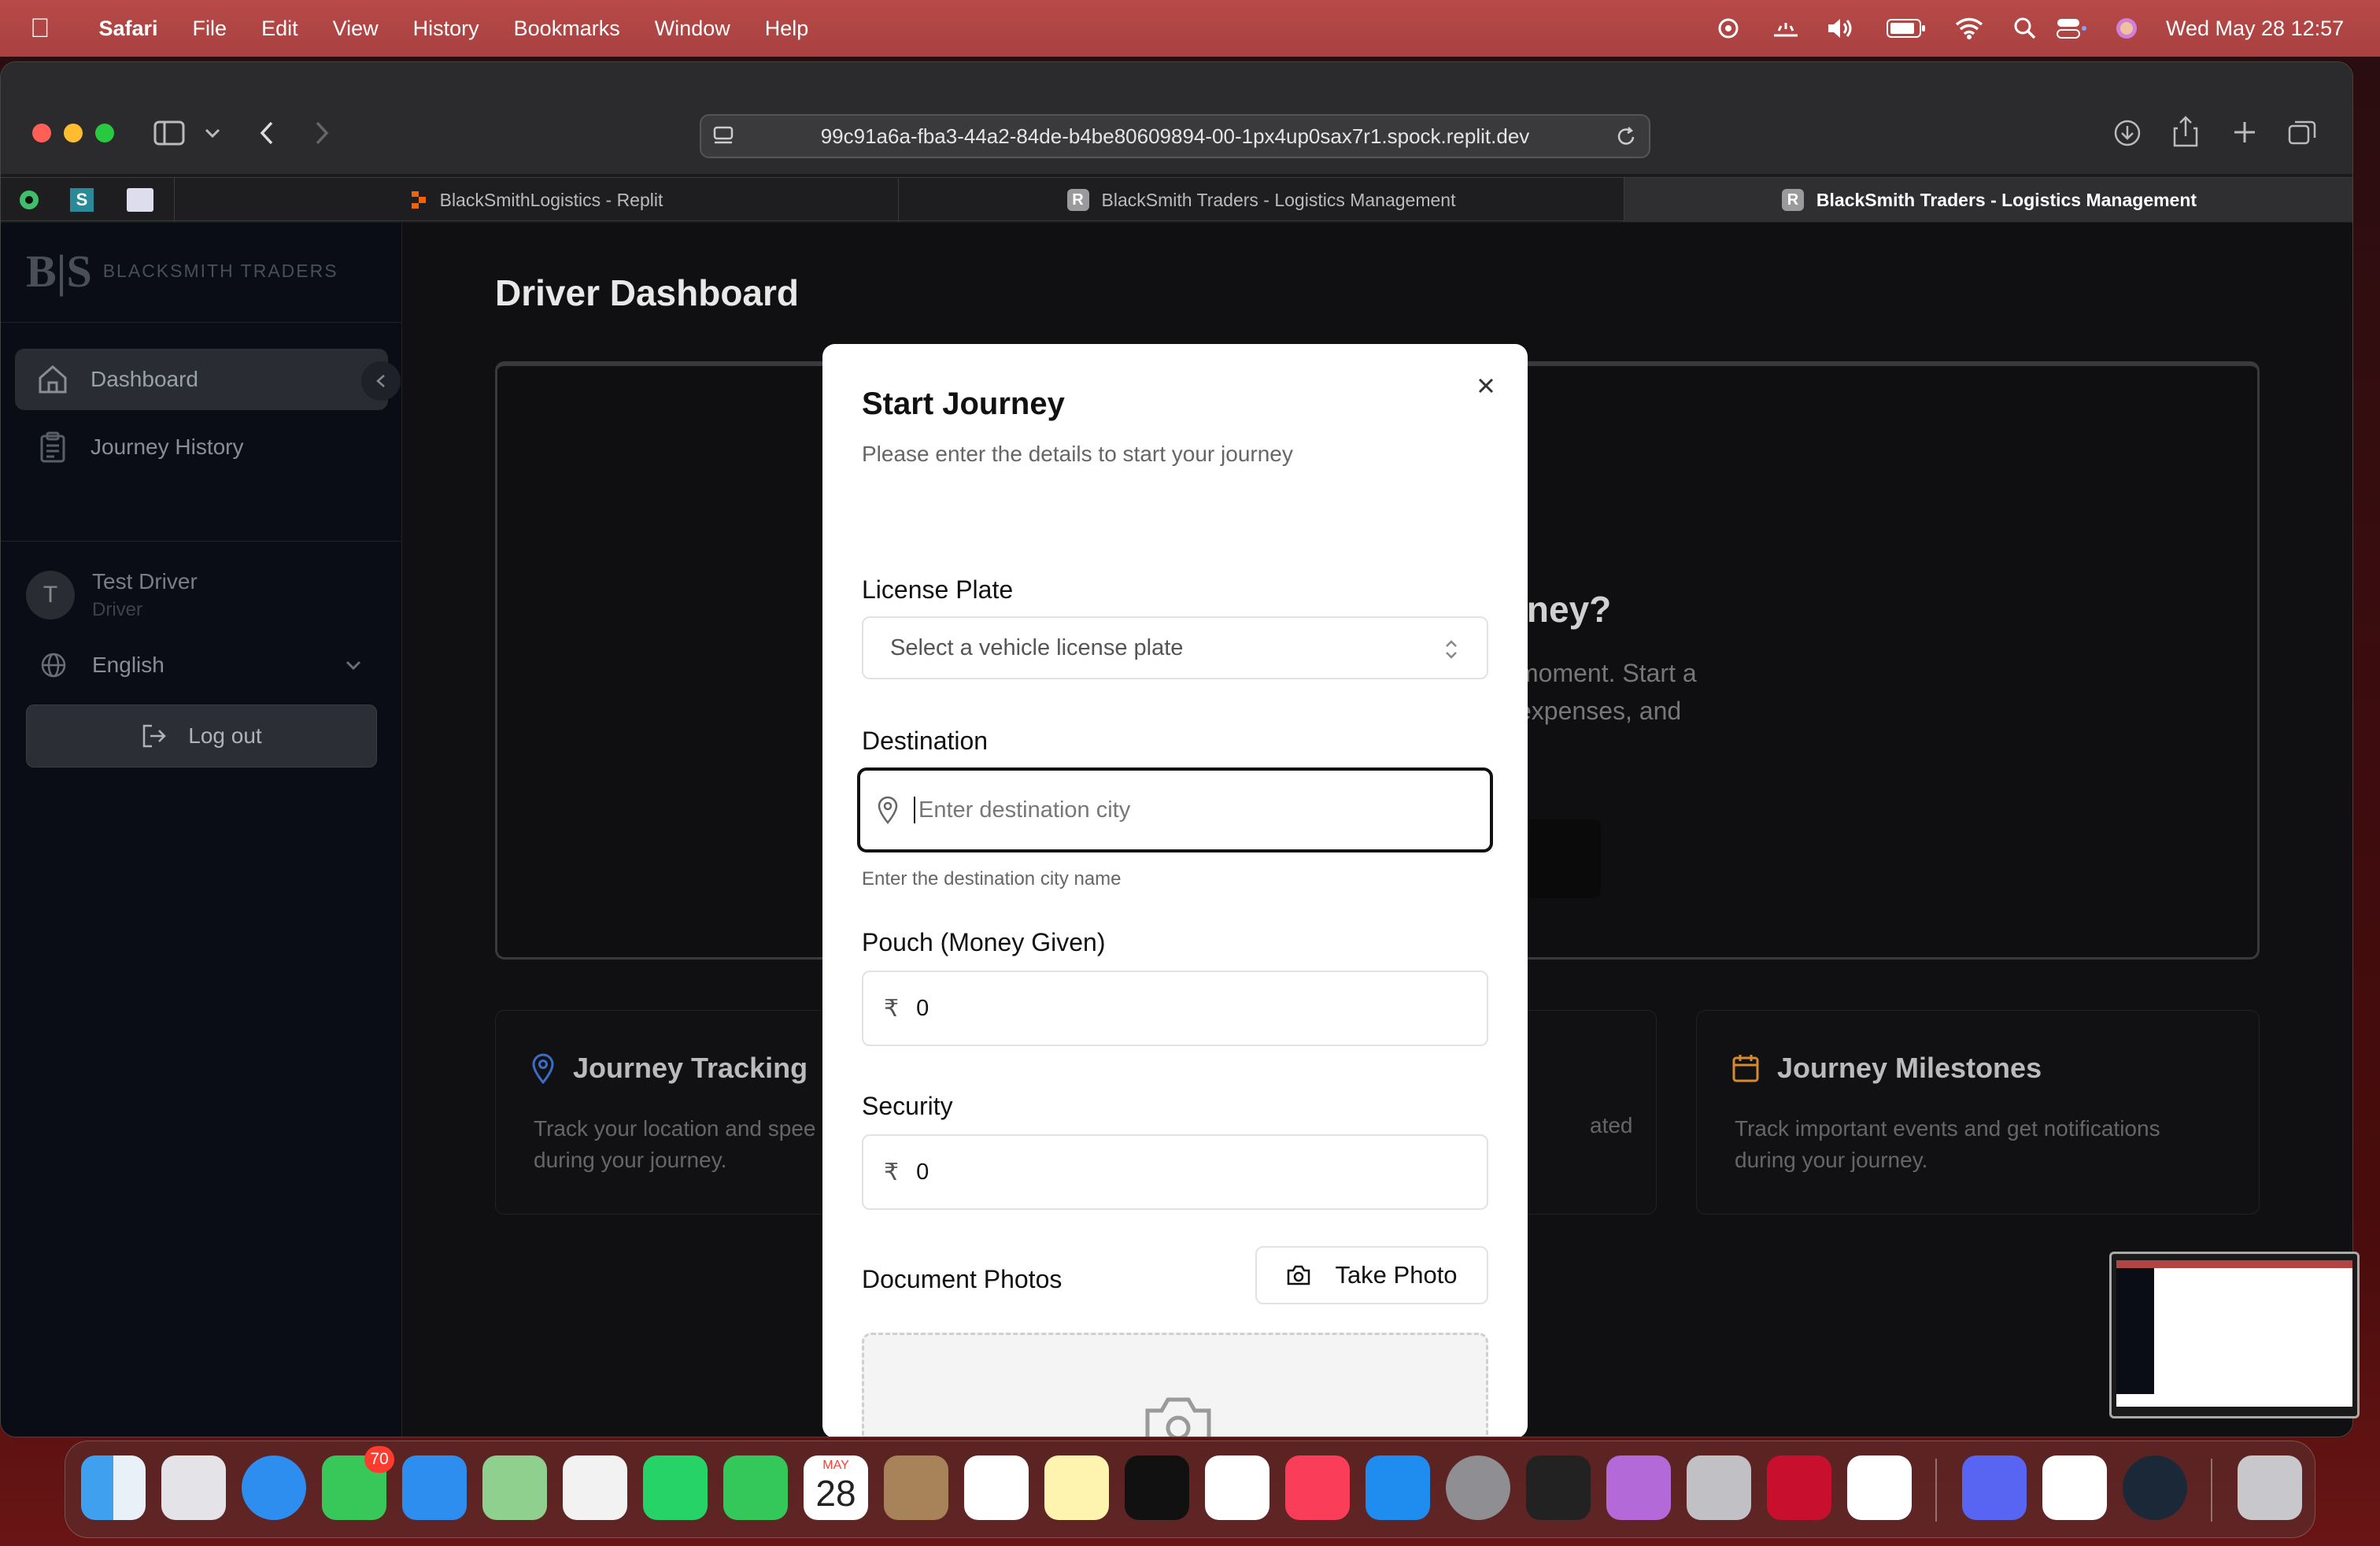 The image size is (2380, 1546). What do you see at coordinates (128, 29) in the screenshot?
I see `menu-app-name: Safari` at bounding box center [128, 29].